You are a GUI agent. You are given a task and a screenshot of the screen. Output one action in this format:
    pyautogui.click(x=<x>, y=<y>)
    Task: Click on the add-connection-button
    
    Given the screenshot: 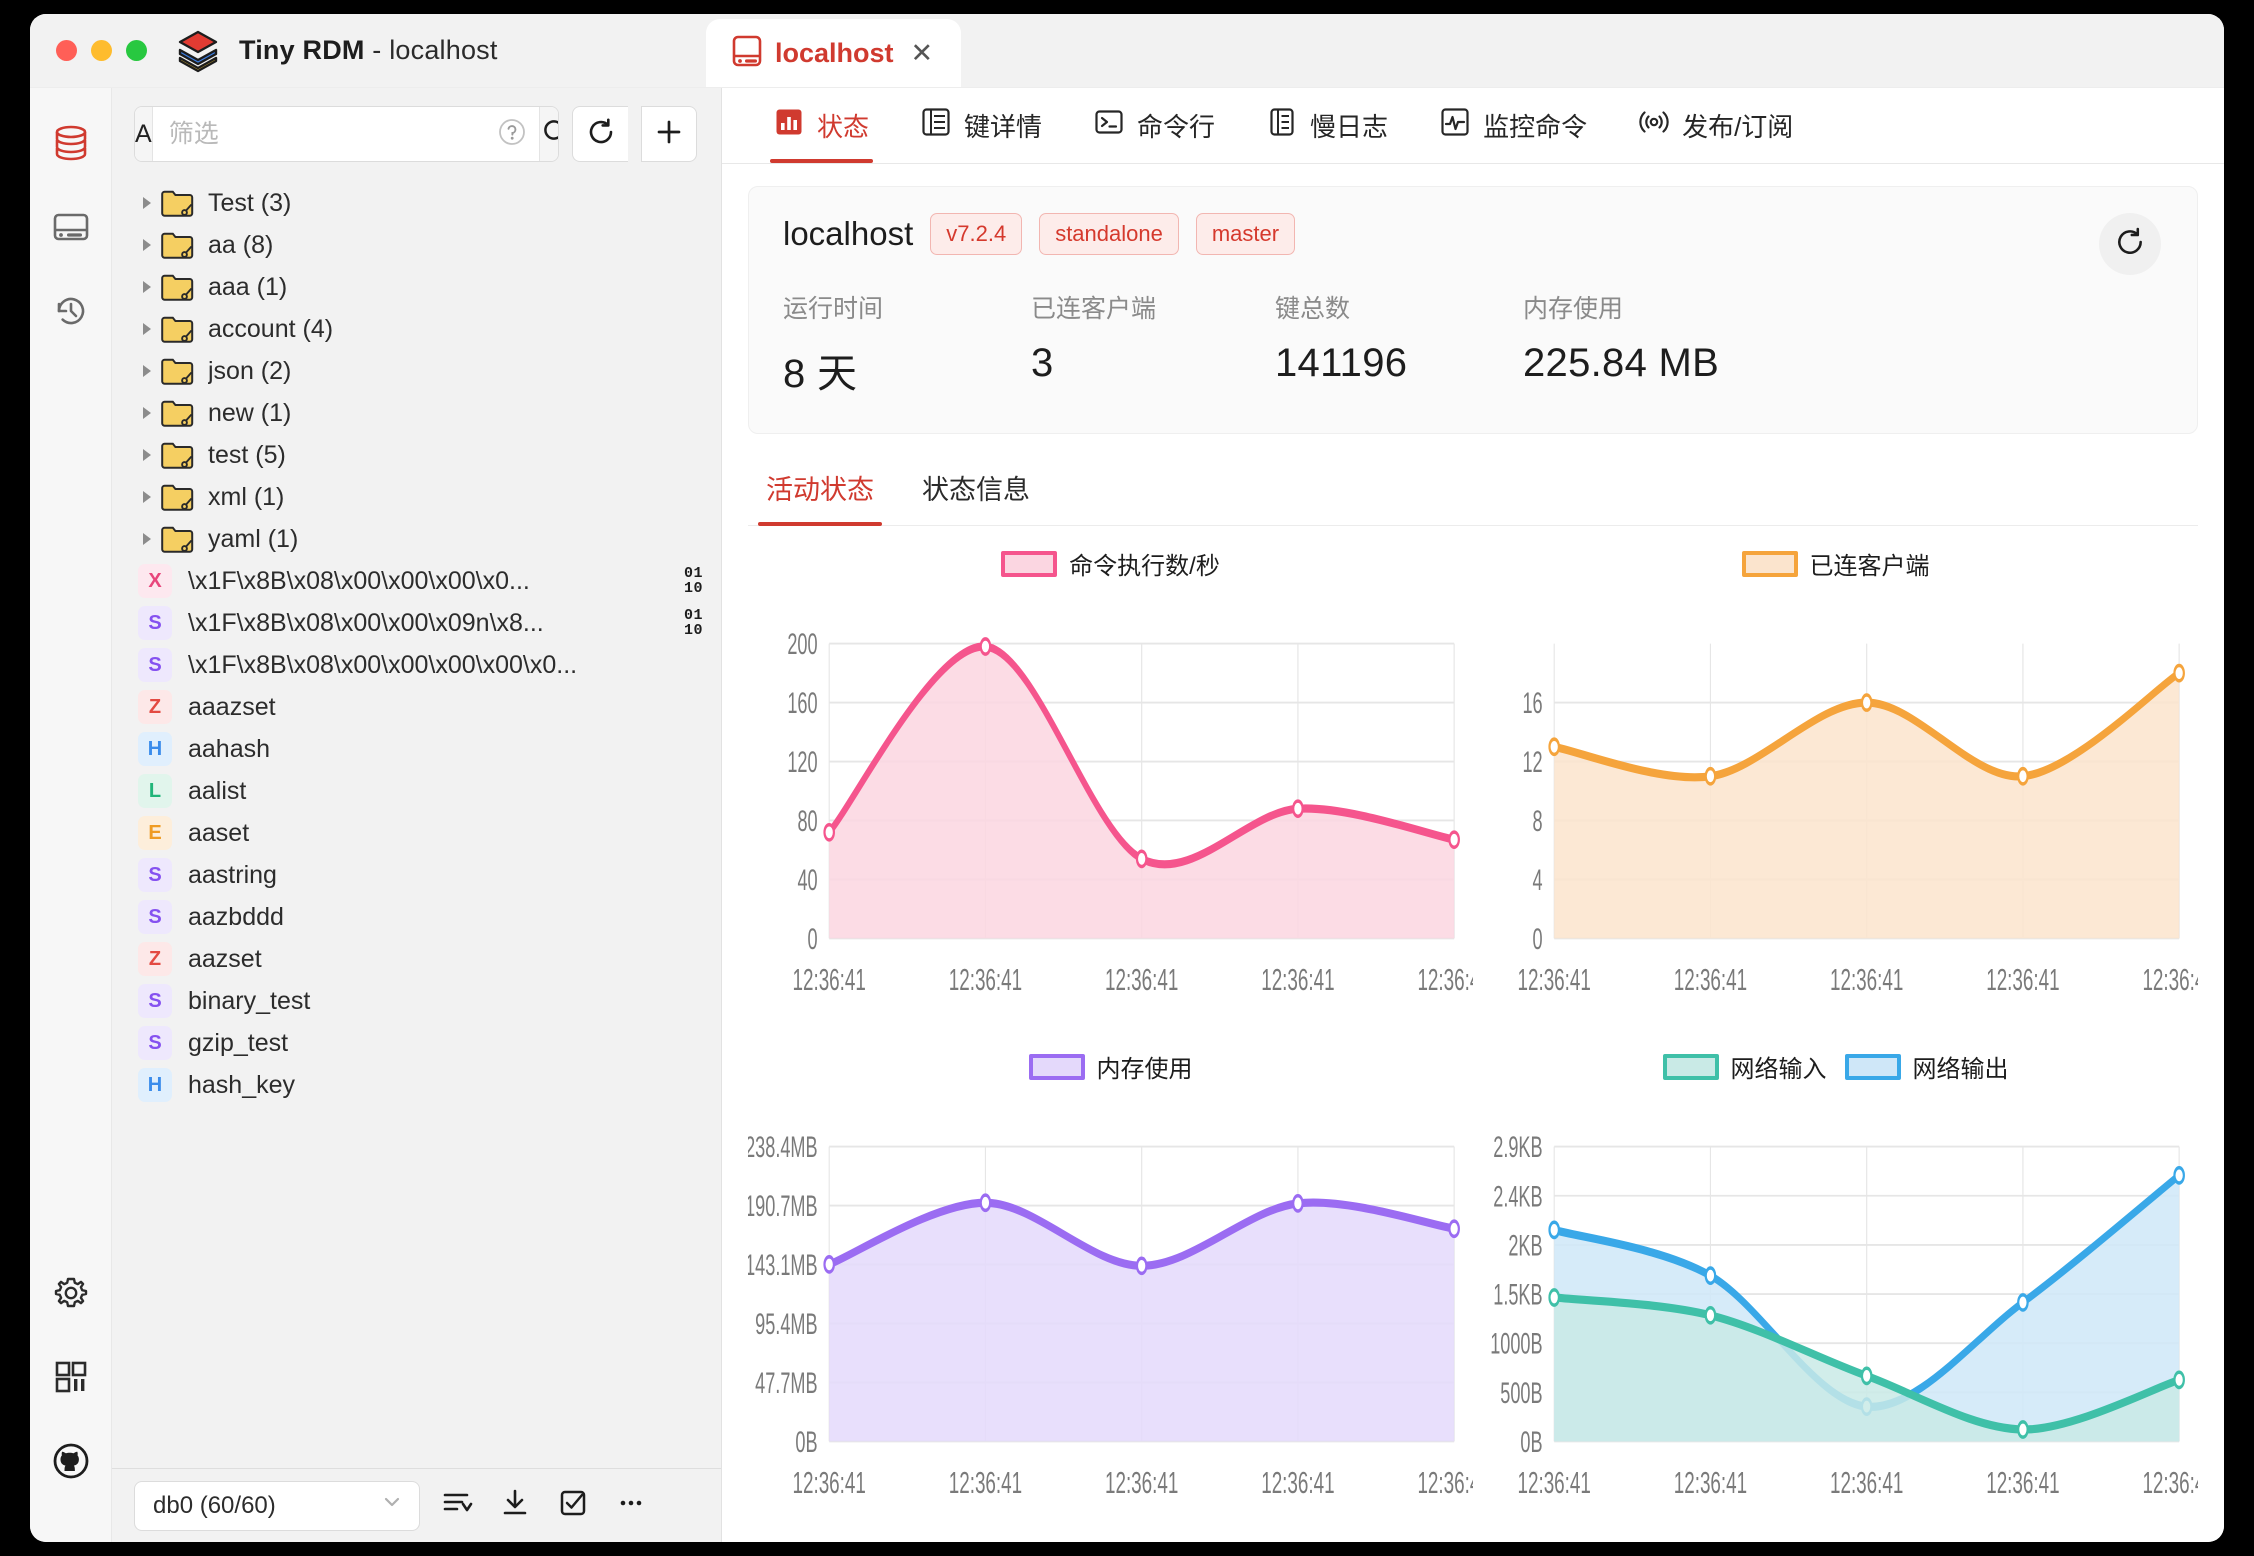 What is the action you would take?
    pyautogui.click(x=669, y=134)
    